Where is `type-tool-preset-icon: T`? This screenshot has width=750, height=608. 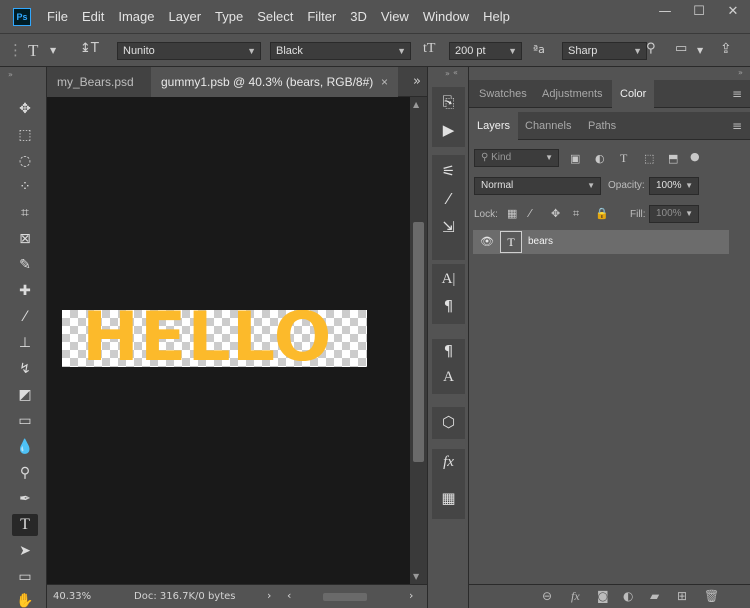 type-tool-preset-icon: T is located at coordinates (33, 51).